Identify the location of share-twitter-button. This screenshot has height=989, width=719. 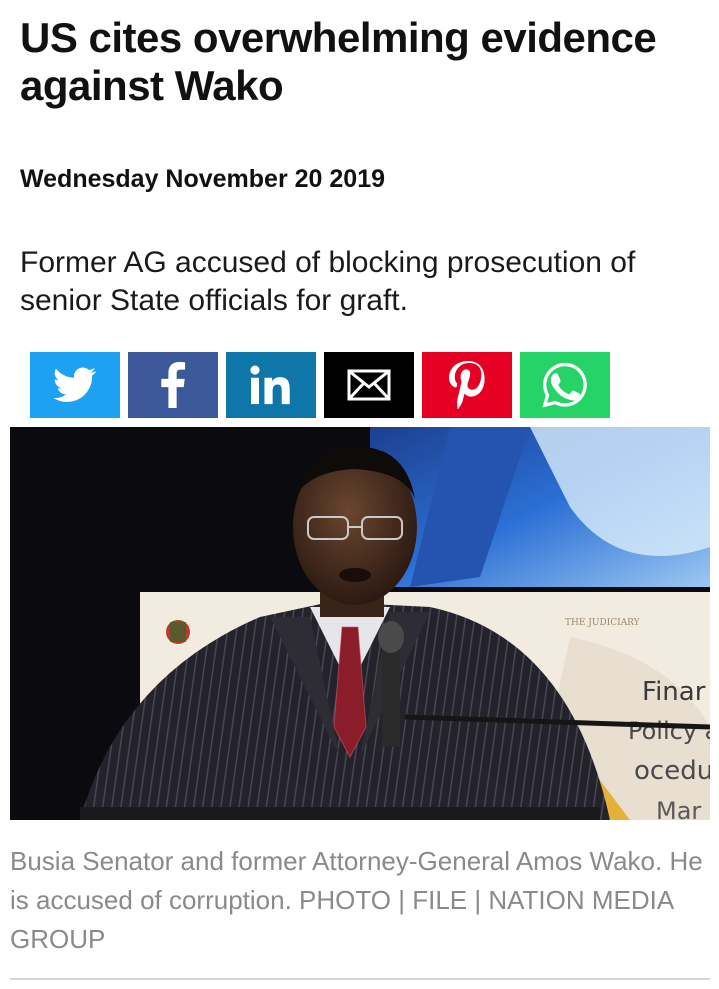
(75, 385).